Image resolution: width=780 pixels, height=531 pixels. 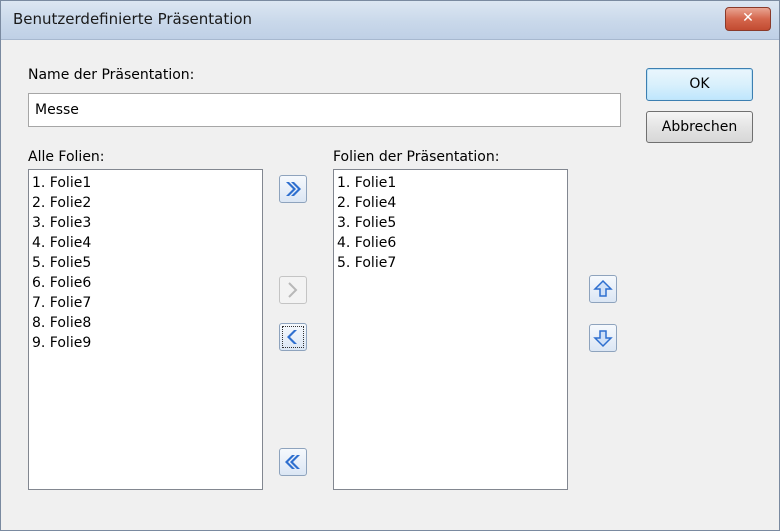 I want to click on ok-button: OK, so click(x=699, y=84).